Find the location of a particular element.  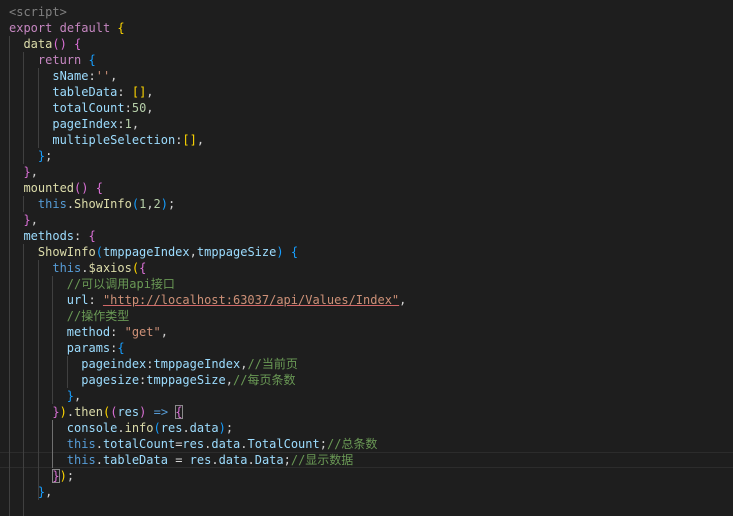

code-line: return { is located at coordinates (52, 60).